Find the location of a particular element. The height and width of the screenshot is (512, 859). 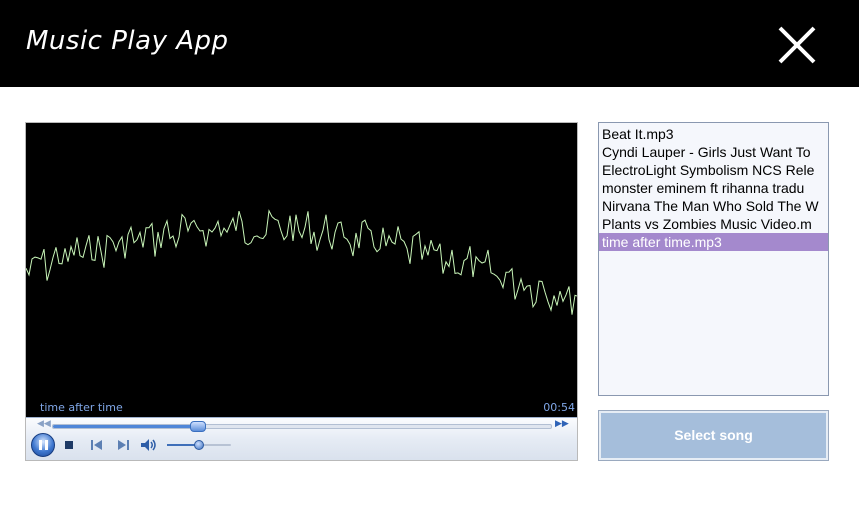

seek-bar is located at coordinates (302, 426).